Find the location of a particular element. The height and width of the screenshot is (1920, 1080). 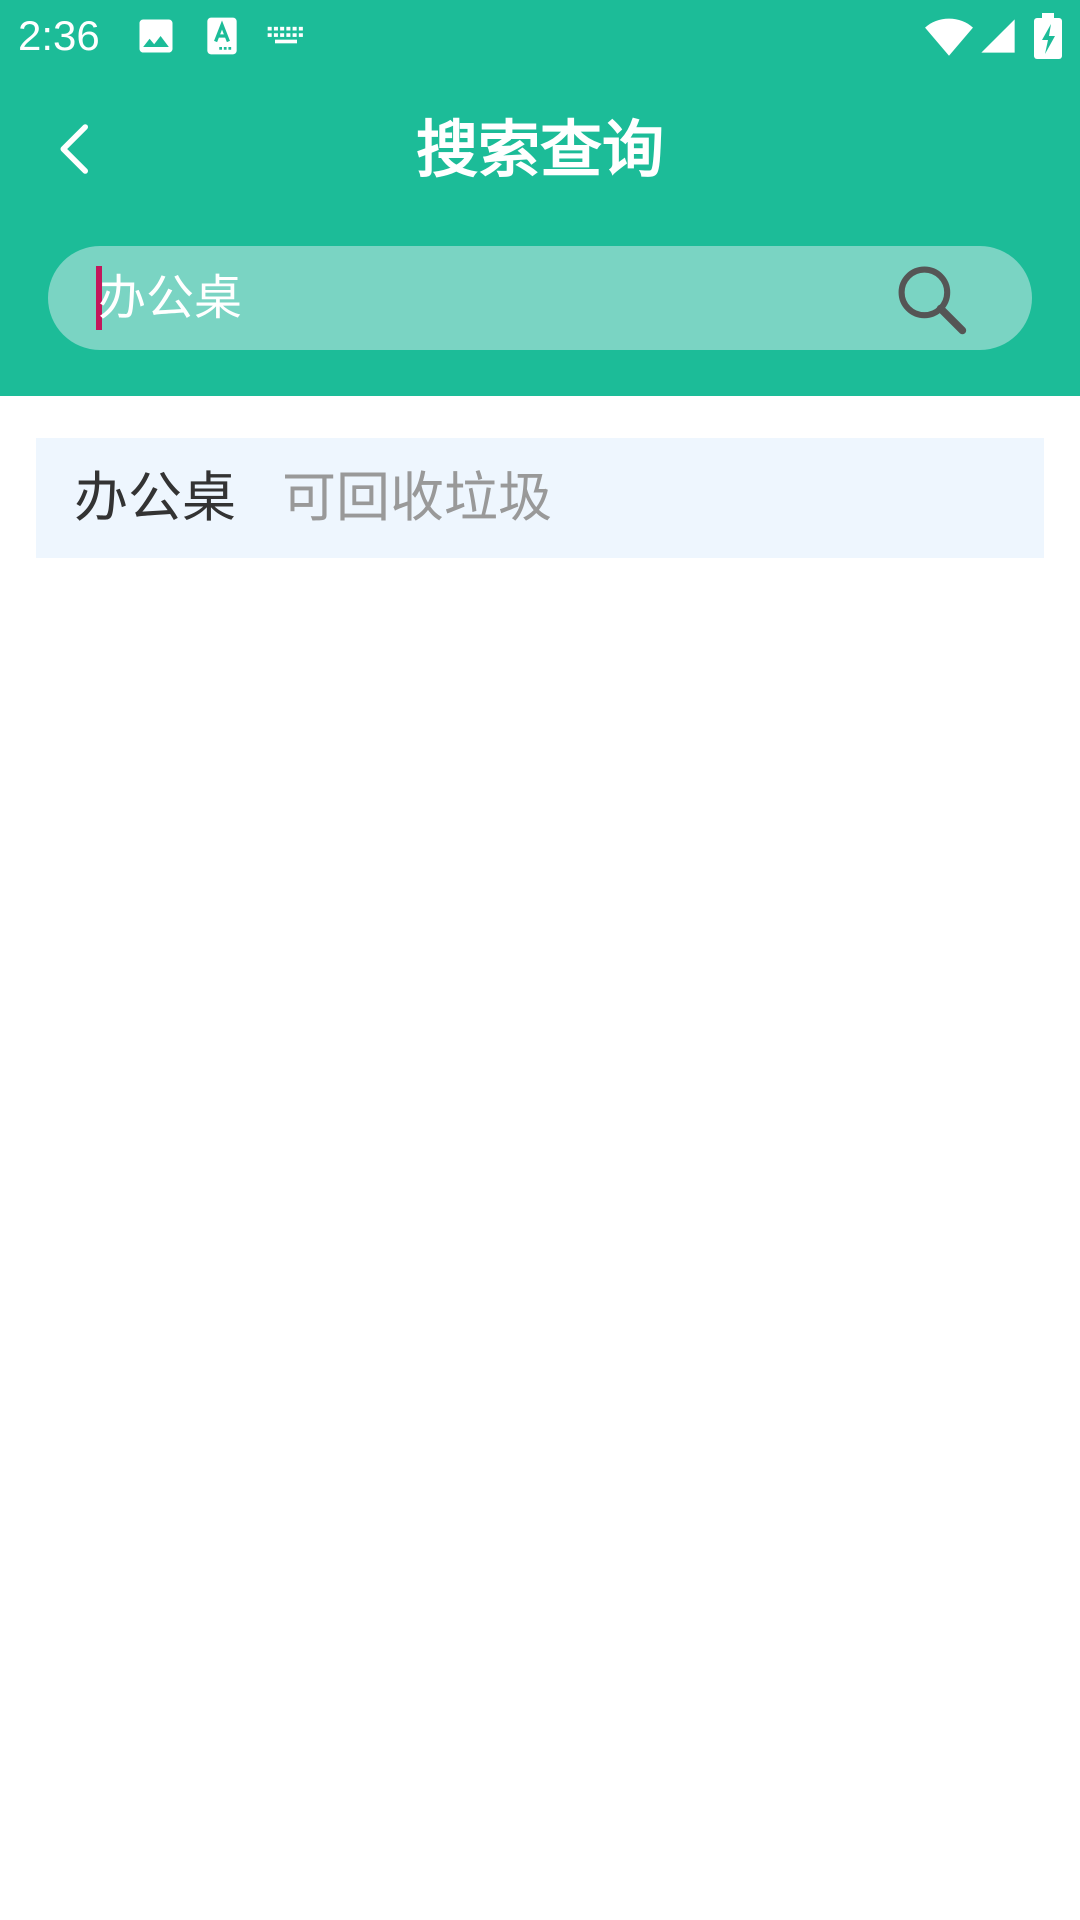

results-list: 办公桌 可回收垃圾 is located at coordinates (540, 498).